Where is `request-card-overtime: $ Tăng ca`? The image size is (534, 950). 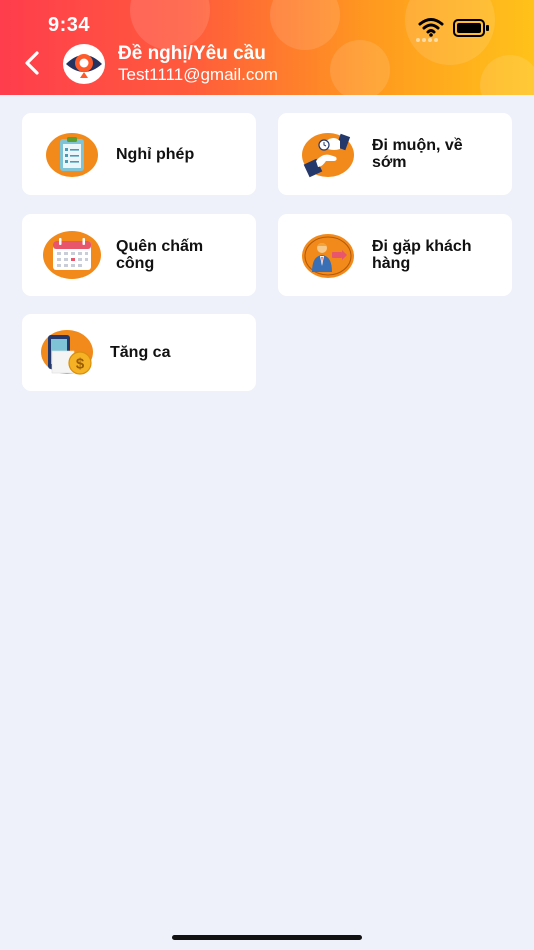
request-card-overtime: $ Tăng ca is located at coordinates (139, 352).